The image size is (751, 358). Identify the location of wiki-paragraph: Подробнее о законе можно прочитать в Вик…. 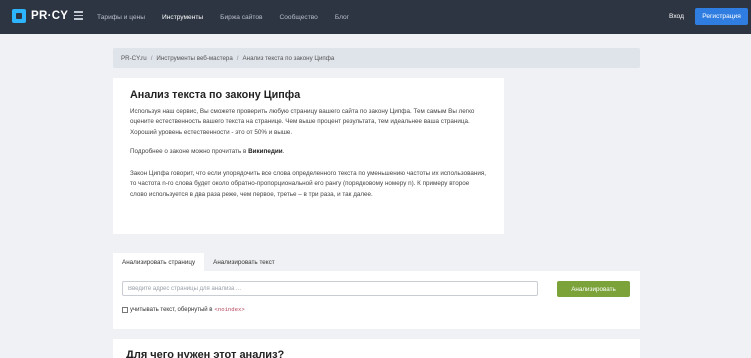
(308, 152).